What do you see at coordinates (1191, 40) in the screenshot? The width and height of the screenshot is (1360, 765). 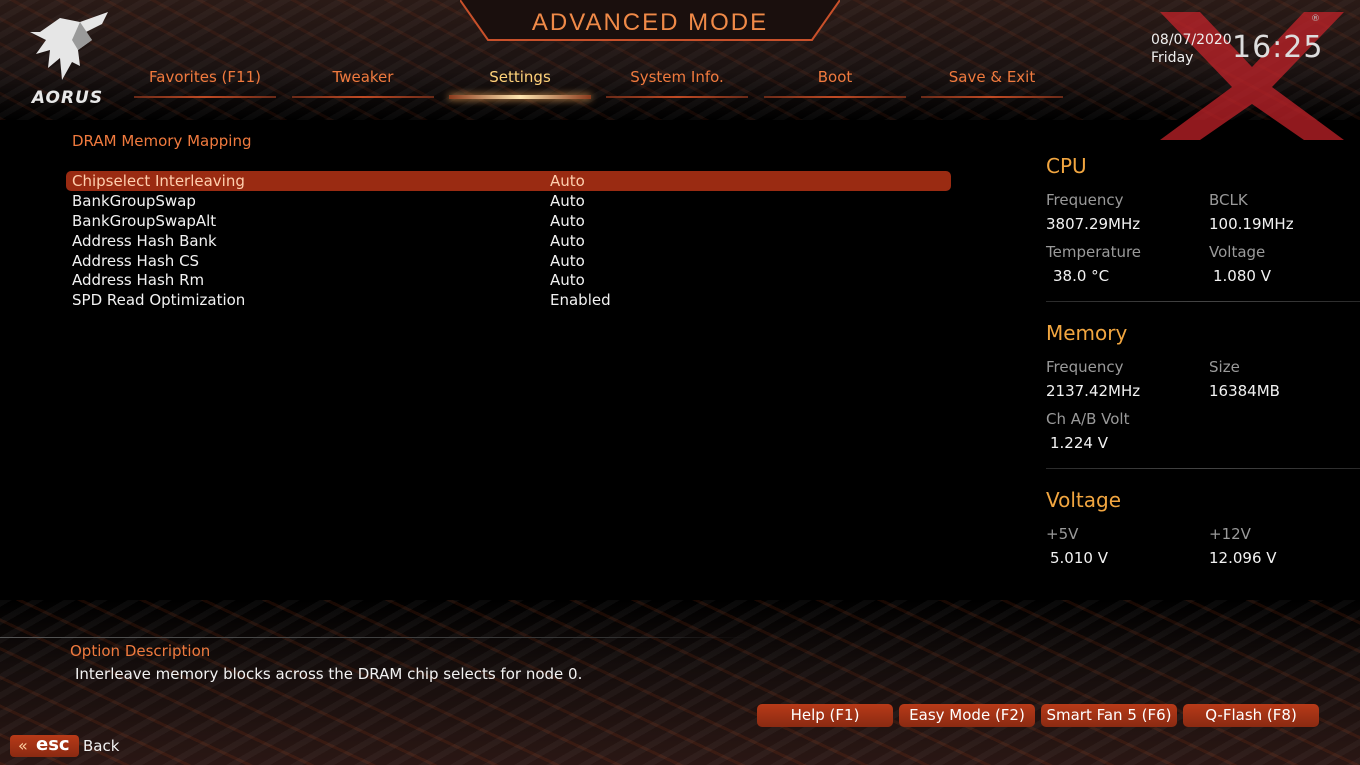 I see `date-text: 08/07/2020` at bounding box center [1191, 40].